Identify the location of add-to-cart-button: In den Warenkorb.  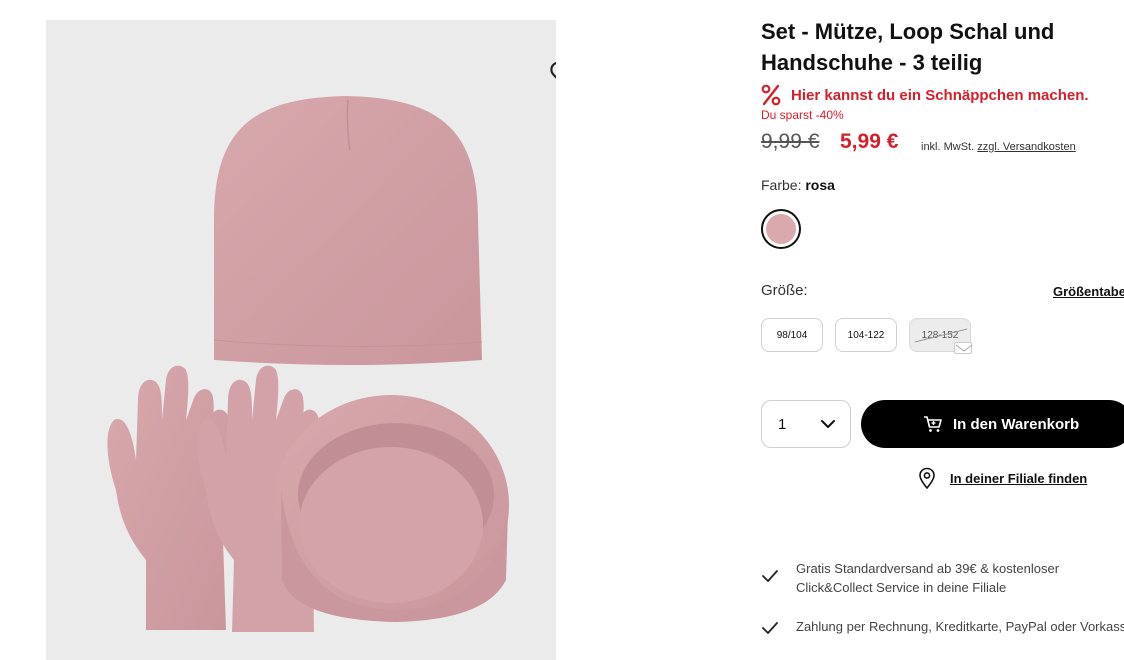
(992, 424).